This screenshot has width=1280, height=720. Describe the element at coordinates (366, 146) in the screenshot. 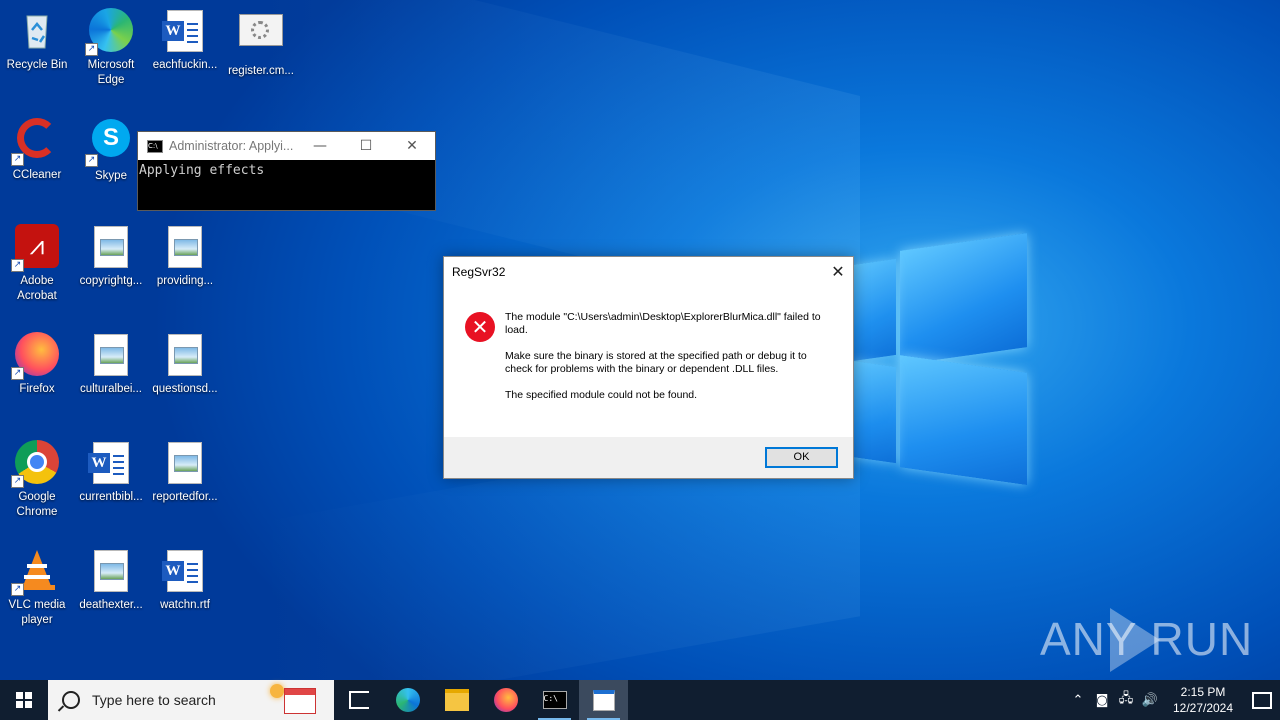

I see `maximize-button: ☐` at that location.